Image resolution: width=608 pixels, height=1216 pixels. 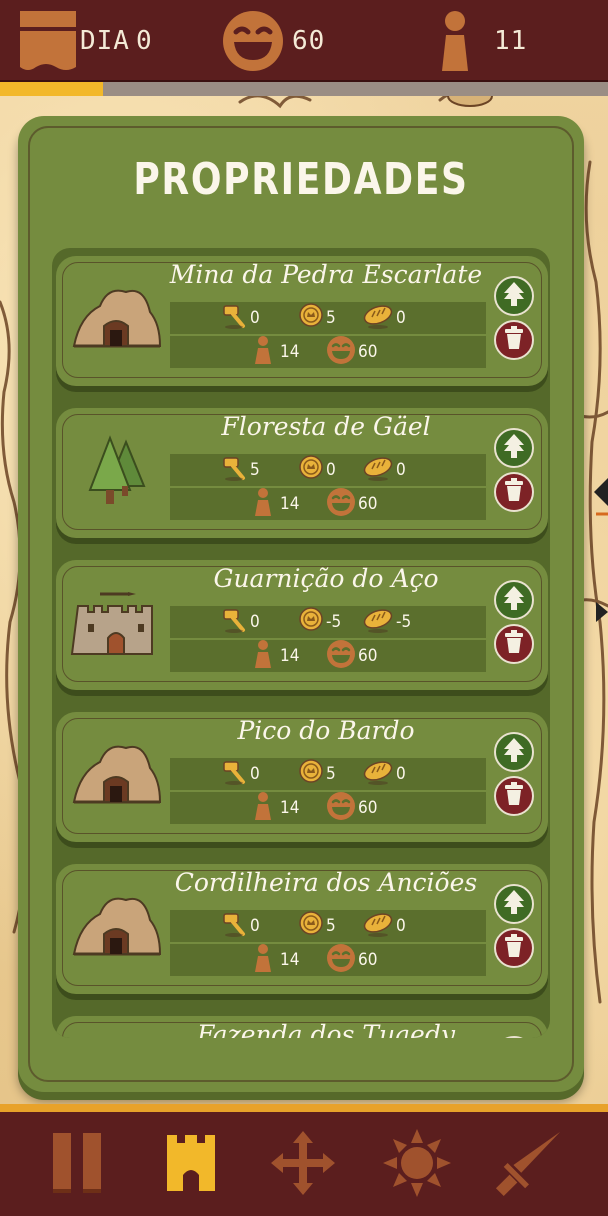 What do you see at coordinates (191, 1163) in the screenshot?
I see `castle-tower-icon` at bounding box center [191, 1163].